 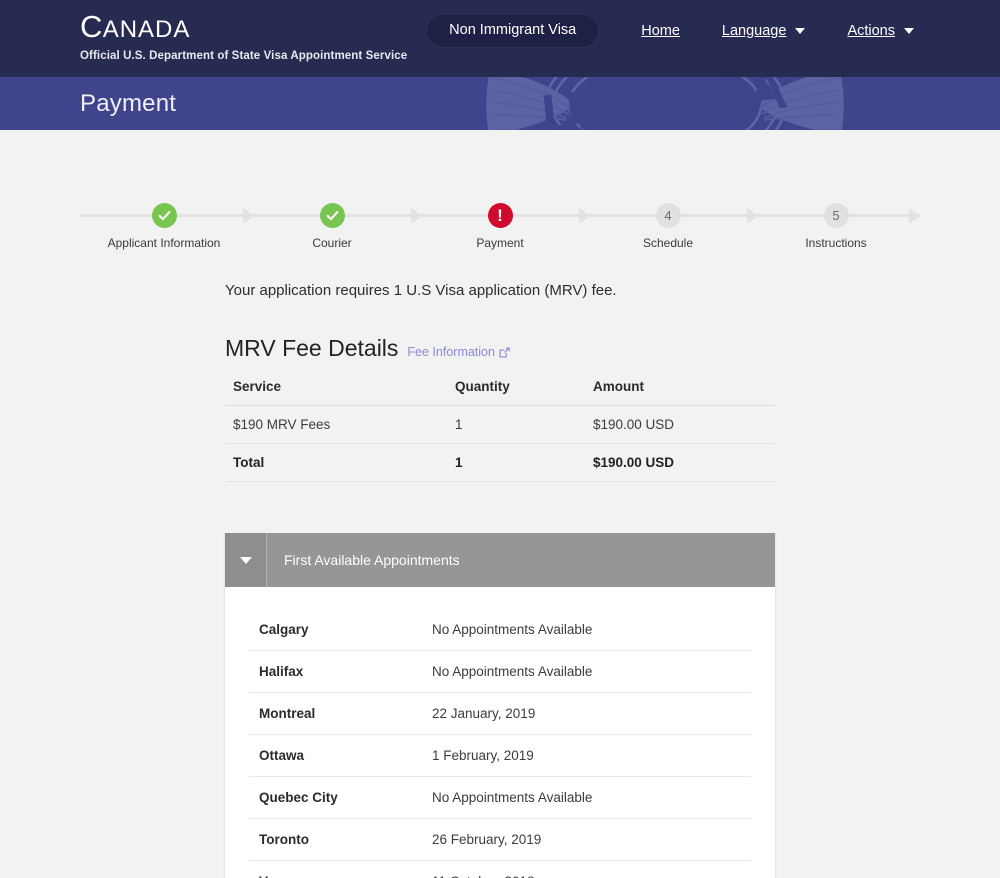 I want to click on brand-initial: C, so click(x=91, y=26).